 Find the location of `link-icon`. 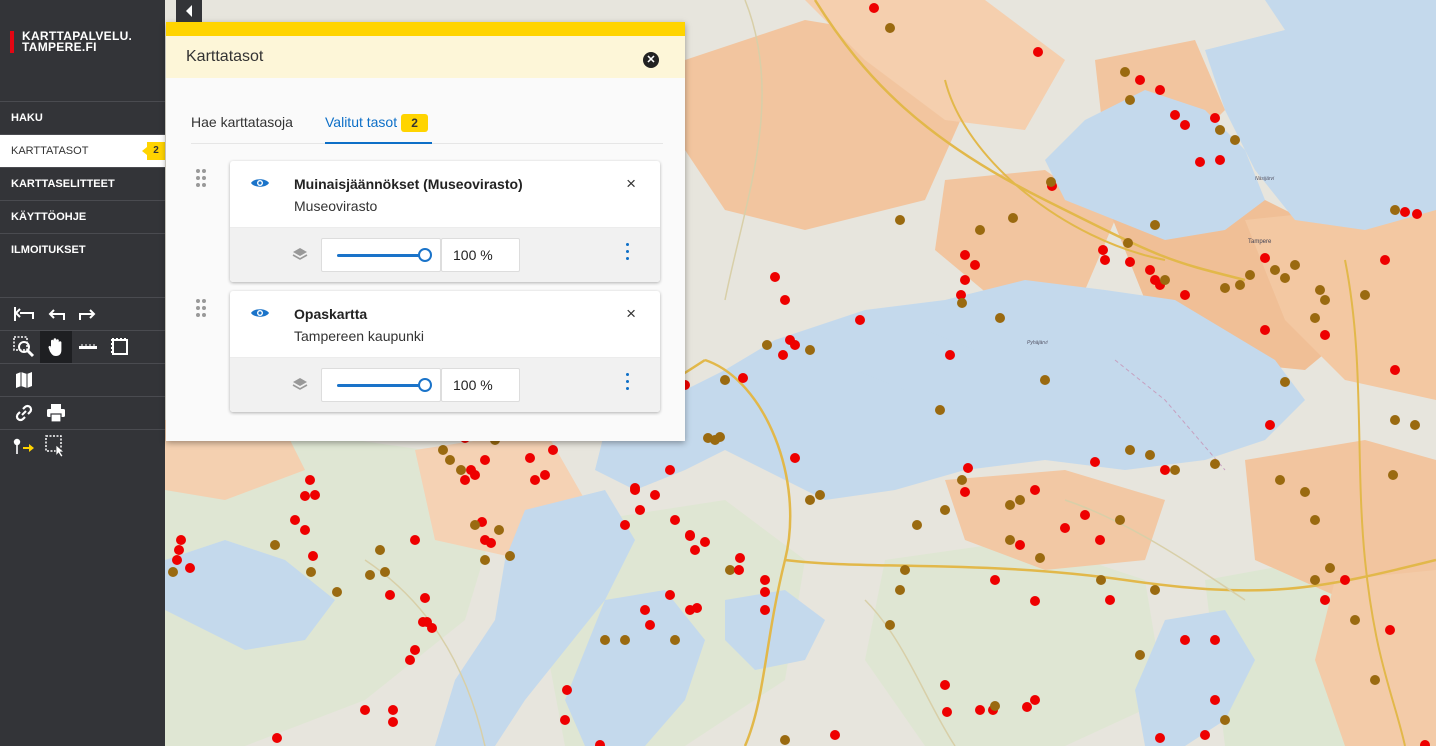

link-icon is located at coordinates (24, 413).